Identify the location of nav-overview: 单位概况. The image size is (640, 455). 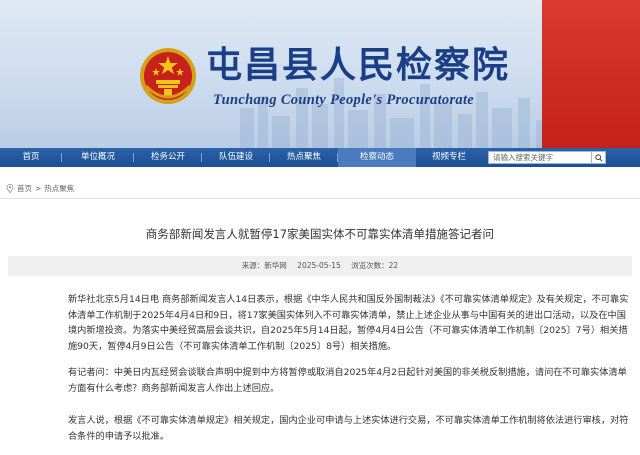
(98, 157).